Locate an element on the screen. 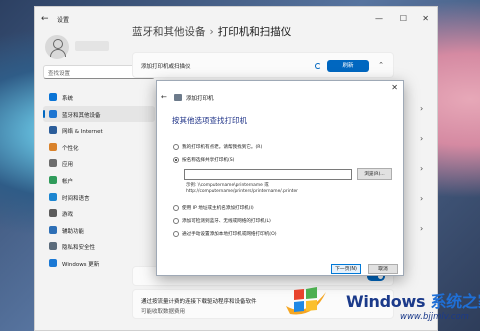 This screenshot has width=480, height=331. sidebar-item-network: 网络 & Internet is located at coordinates (99, 130).